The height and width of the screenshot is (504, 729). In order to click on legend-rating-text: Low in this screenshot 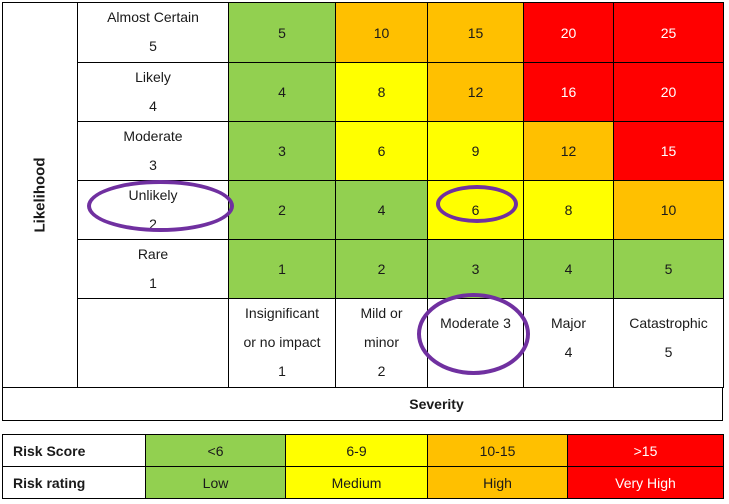, I will do `click(215, 482)`.